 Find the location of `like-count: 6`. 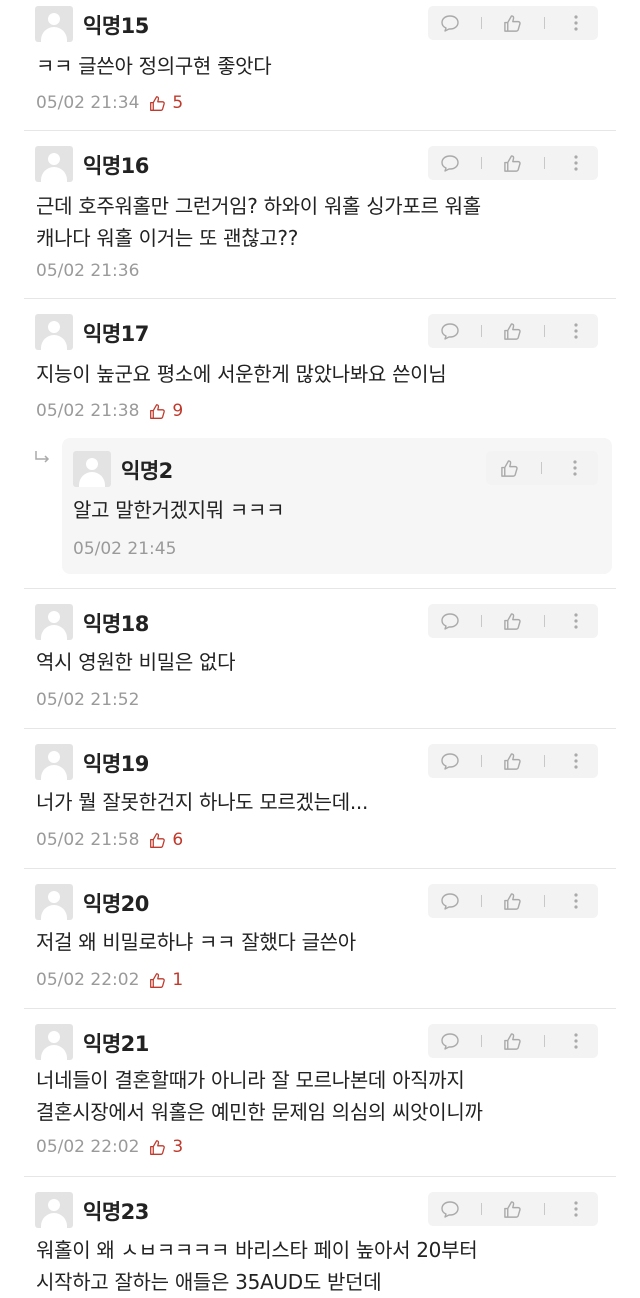

like-count: 6 is located at coordinates (166, 840).